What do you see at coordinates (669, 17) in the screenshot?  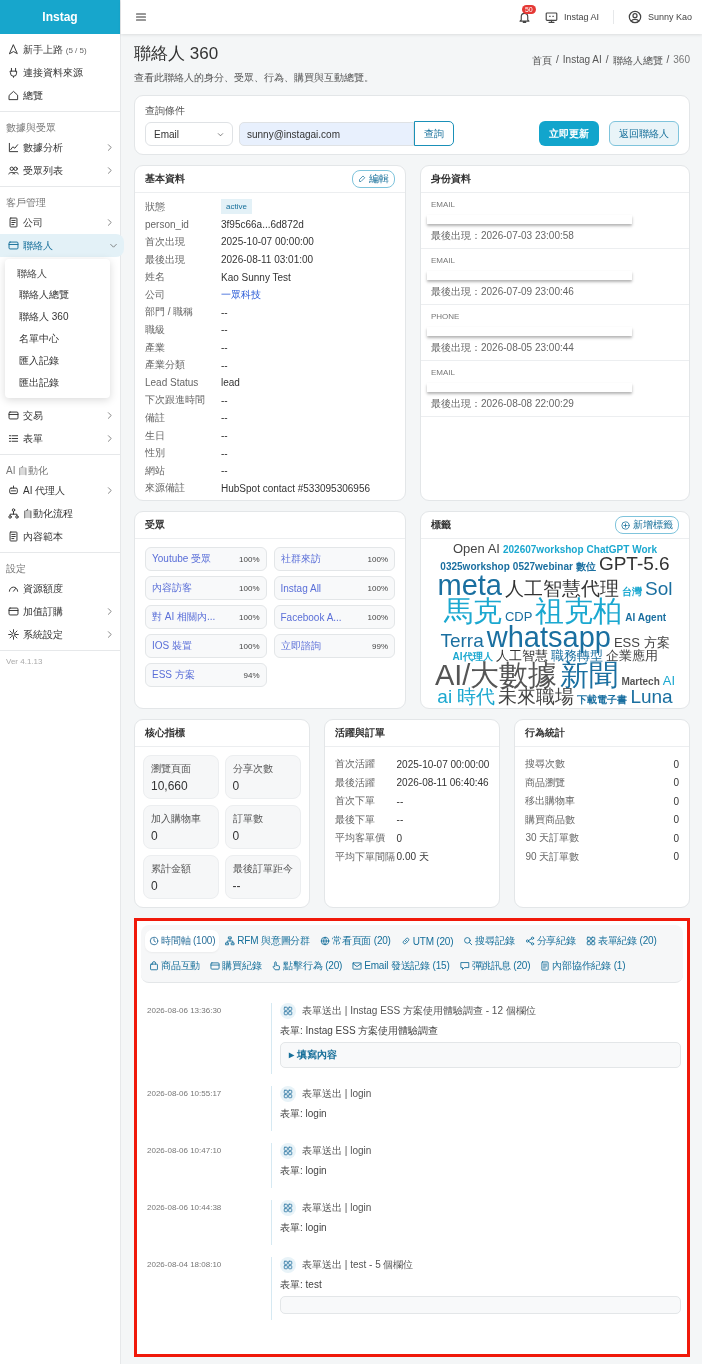 I see `user-name: Sunny Kao` at bounding box center [669, 17].